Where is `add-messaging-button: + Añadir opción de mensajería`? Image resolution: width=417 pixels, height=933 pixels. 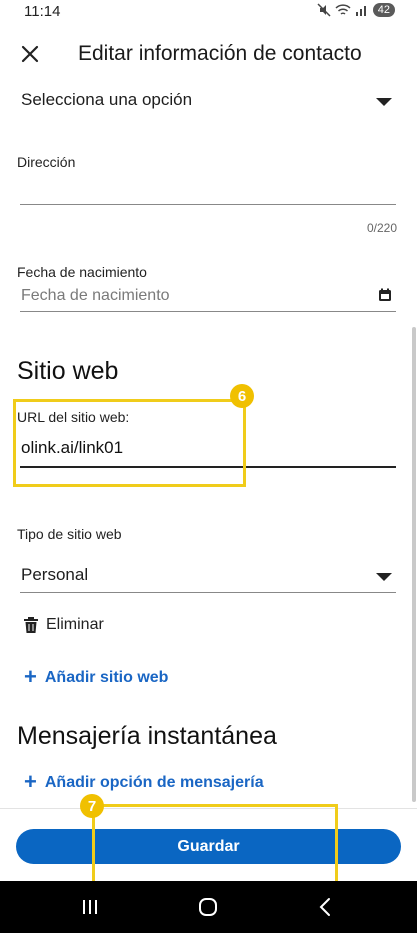
add-messaging-button: + Añadir opción de mensajería is located at coordinates (144, 781).